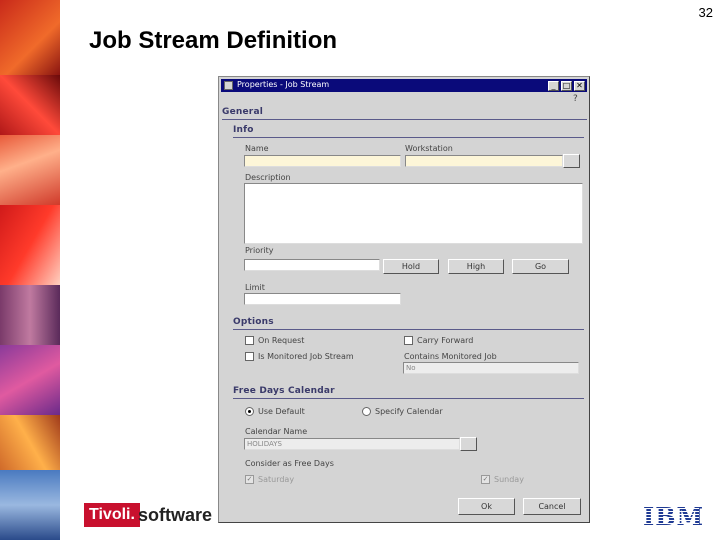  I want to click on limit-field, so click(322, 299).